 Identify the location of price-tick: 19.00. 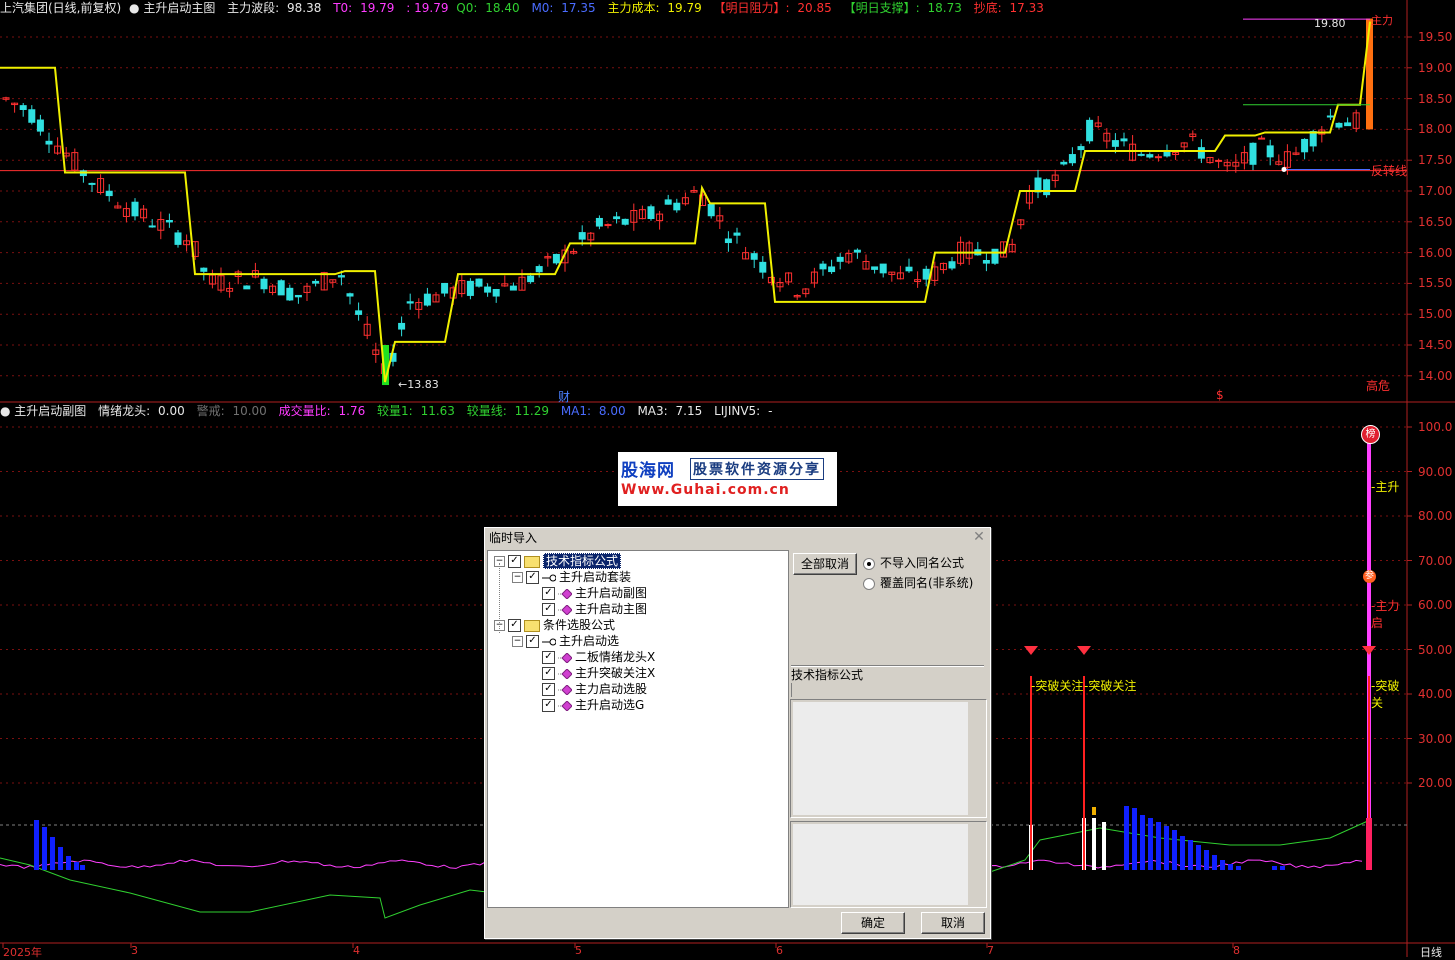
(1435, 67).